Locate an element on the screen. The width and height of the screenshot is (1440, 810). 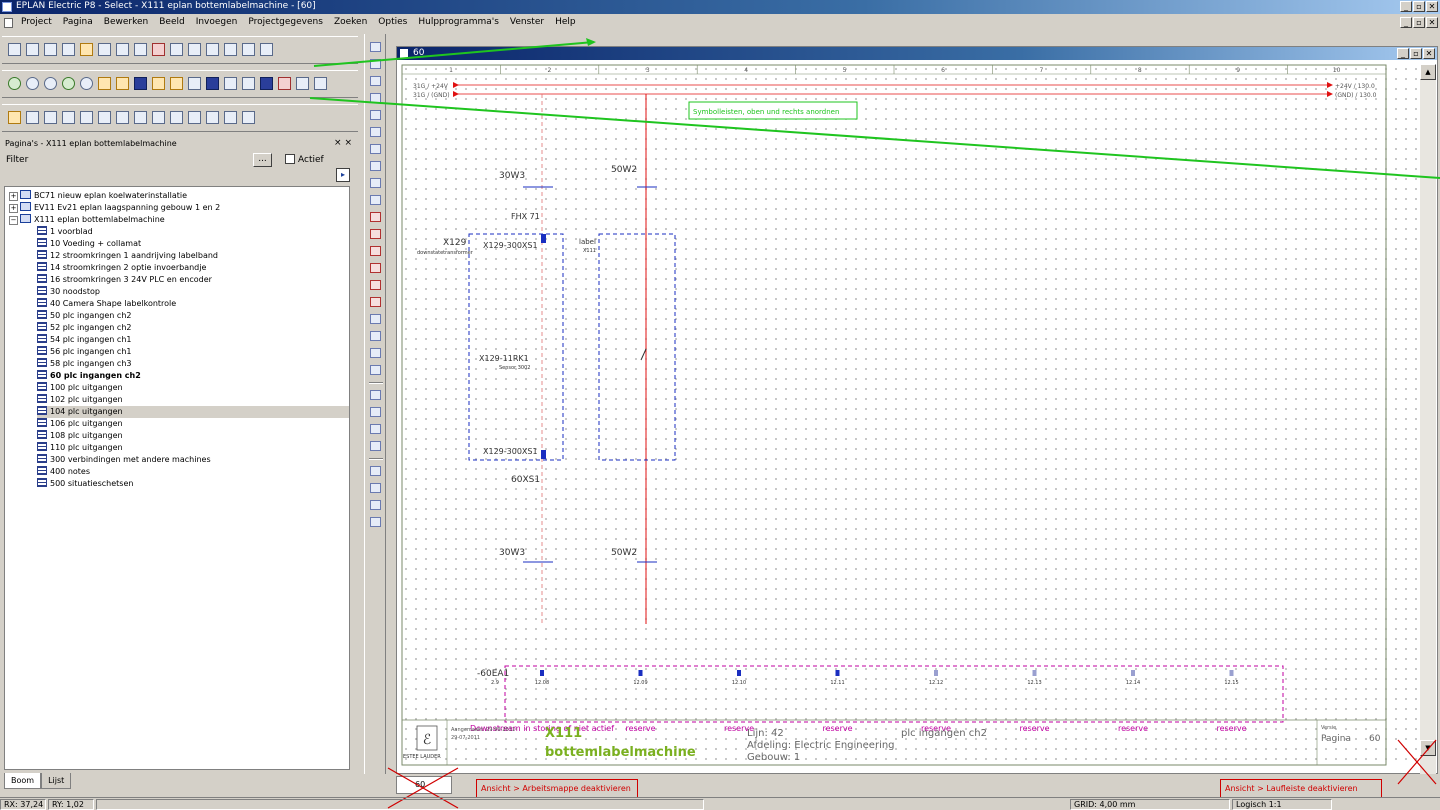
dimension-icon is located at coordinates (375, 268).